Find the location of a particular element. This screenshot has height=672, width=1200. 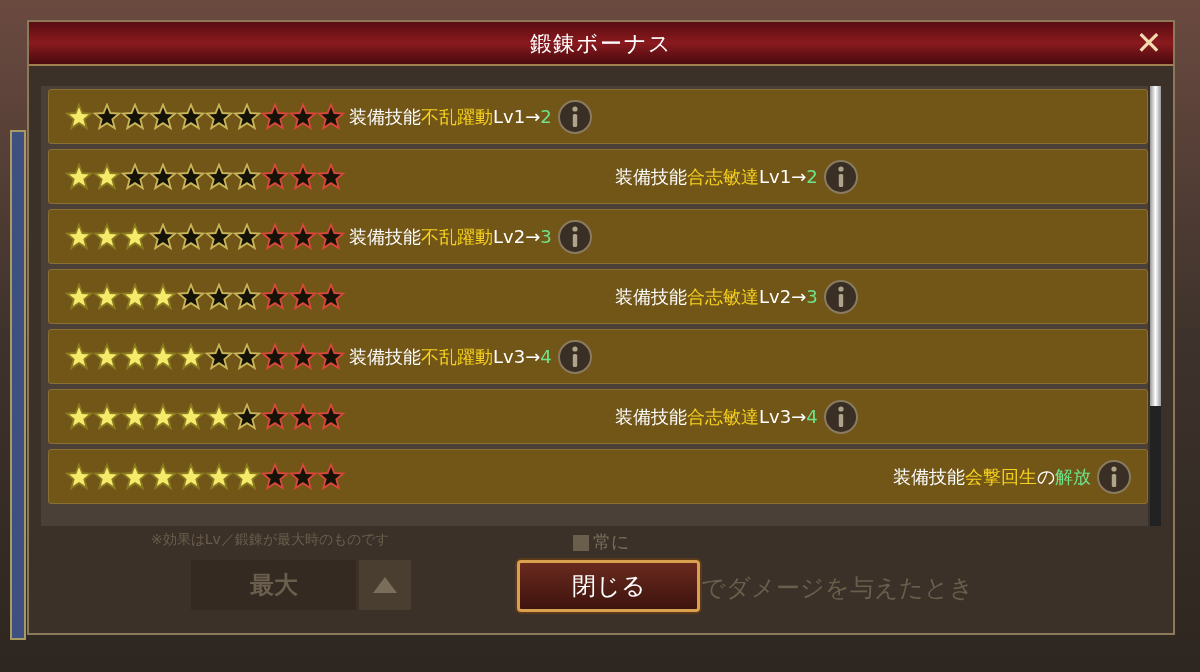

bonus-text: 装備技能会撃回生の解放 is located at coordinates (992, 477).